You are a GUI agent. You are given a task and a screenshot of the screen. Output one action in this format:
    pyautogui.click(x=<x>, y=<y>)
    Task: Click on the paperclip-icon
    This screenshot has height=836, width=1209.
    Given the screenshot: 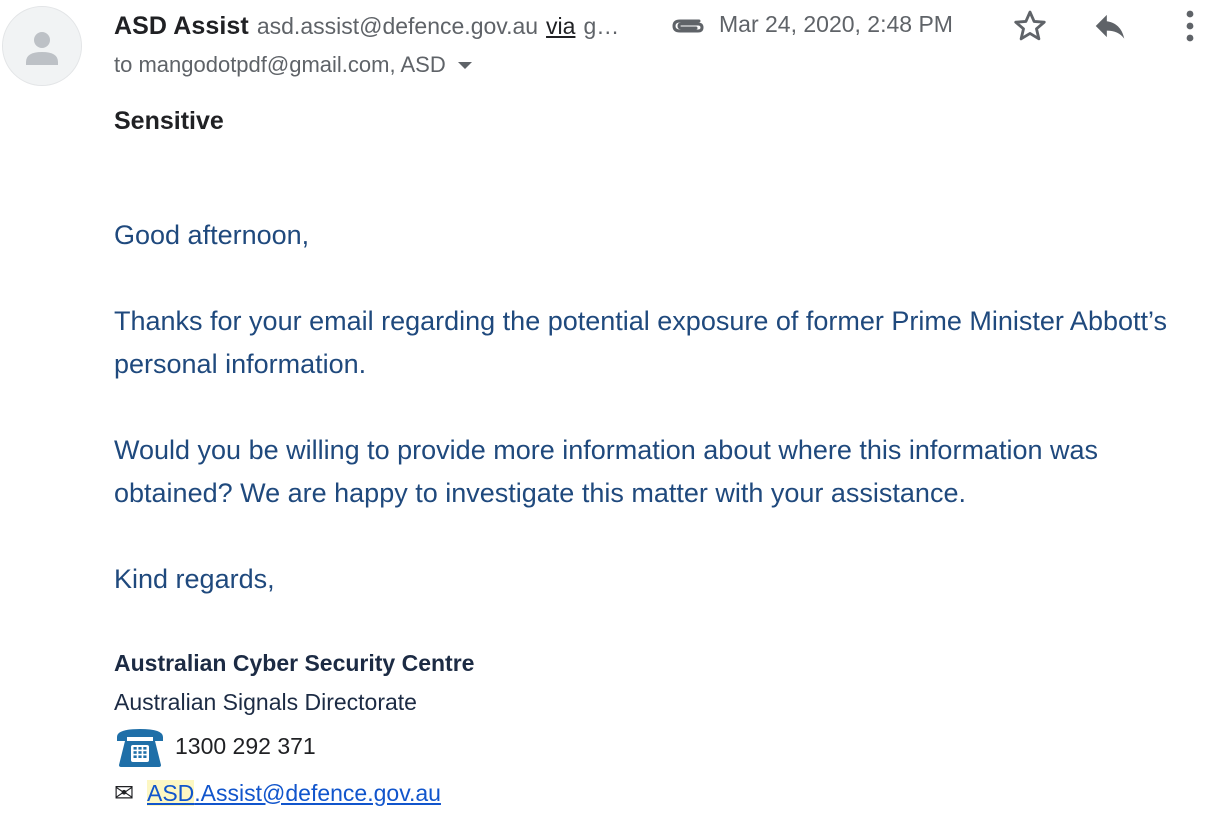 What is the action you would take?
    pyautogui.click(x=688, y=26)
    